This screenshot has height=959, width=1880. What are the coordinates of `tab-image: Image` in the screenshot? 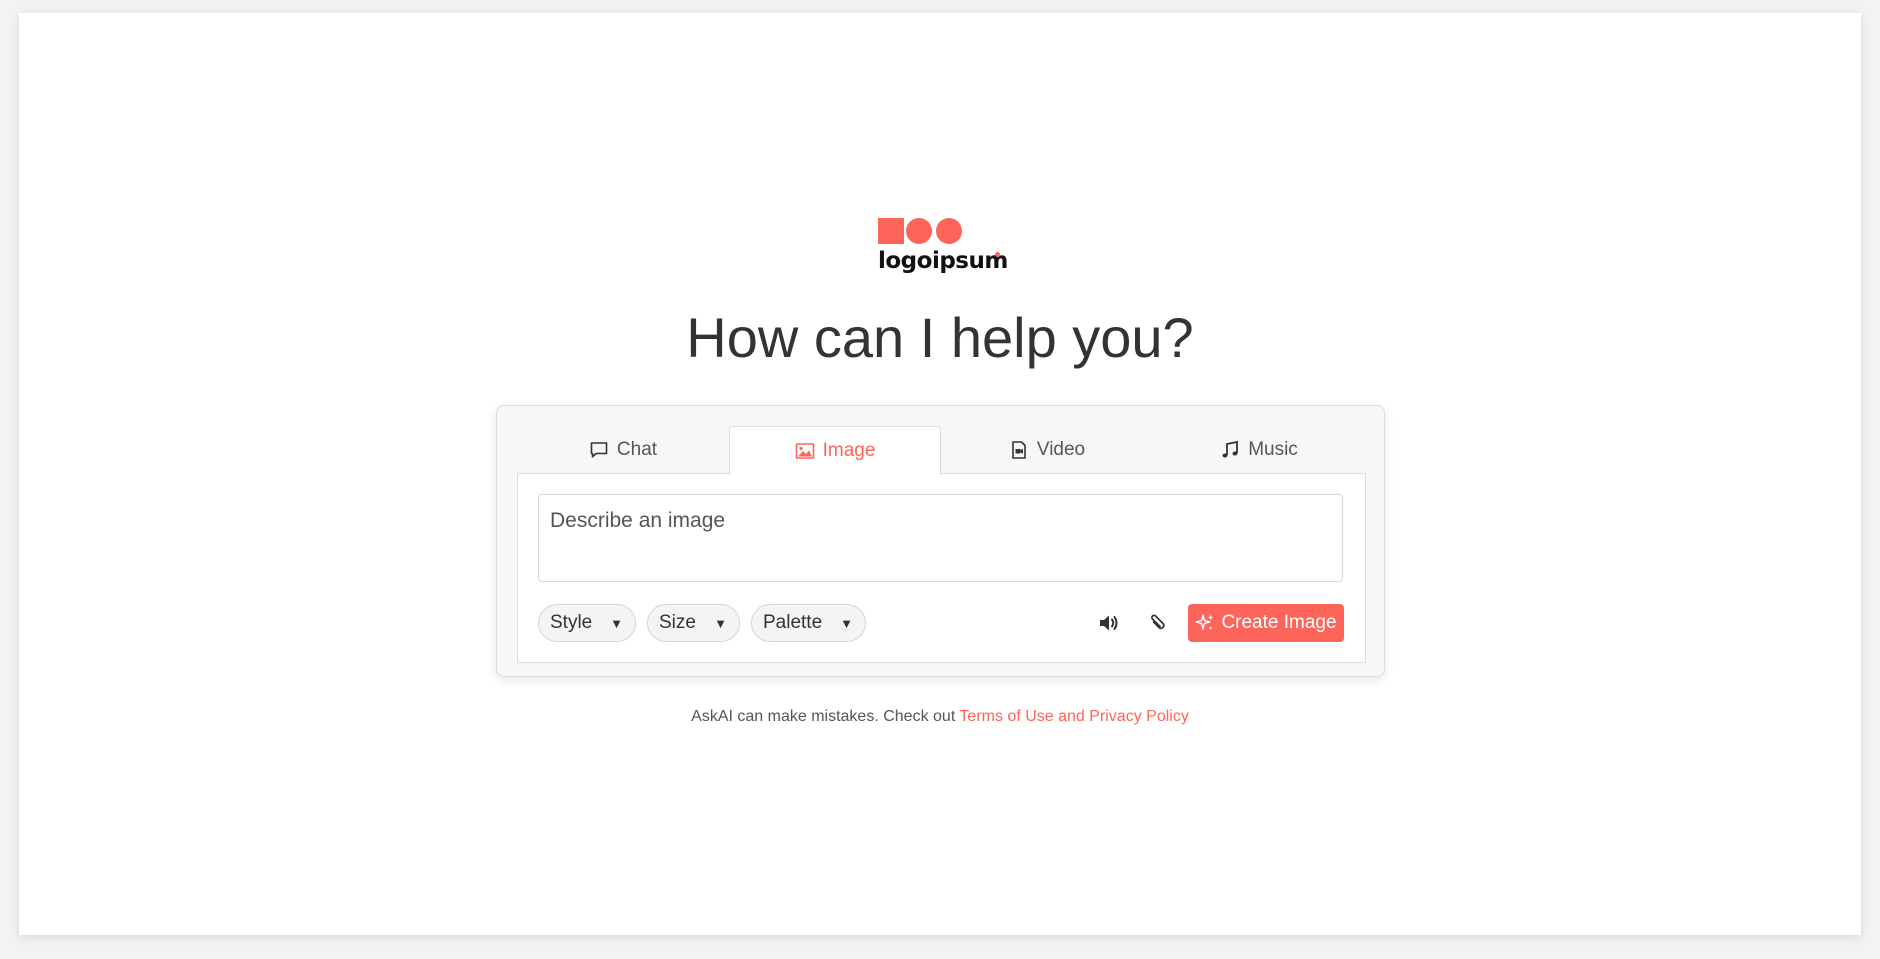 It's located at (835, 450).